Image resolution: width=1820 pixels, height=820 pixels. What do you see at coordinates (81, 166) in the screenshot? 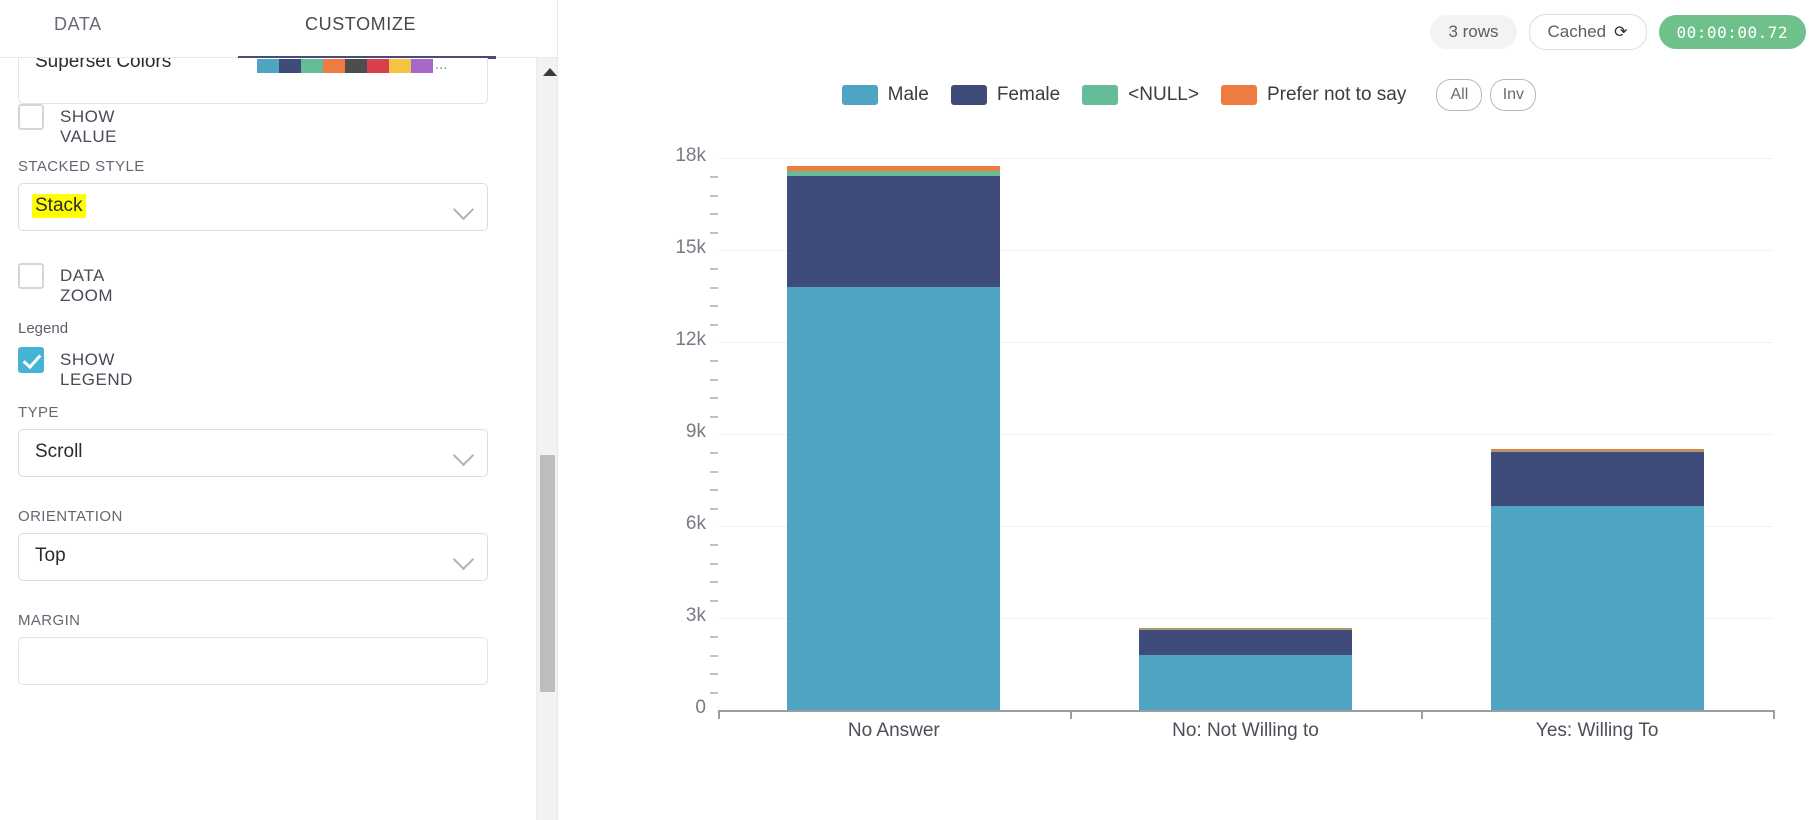
I see `stacked-style-label: STACKED STYLE` at bounding box center [81, 166].